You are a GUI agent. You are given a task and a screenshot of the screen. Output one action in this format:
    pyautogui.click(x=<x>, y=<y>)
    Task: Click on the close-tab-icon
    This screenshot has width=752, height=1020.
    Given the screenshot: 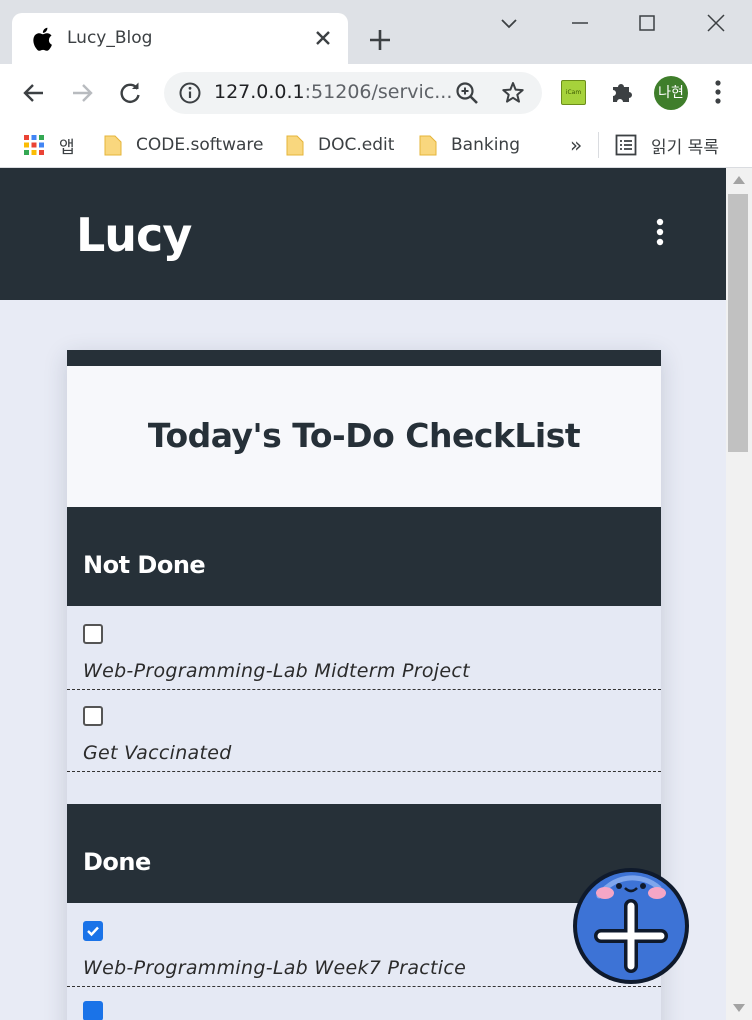 What is the action you would take?
    pyautogui.click(x=323, y=38)
    